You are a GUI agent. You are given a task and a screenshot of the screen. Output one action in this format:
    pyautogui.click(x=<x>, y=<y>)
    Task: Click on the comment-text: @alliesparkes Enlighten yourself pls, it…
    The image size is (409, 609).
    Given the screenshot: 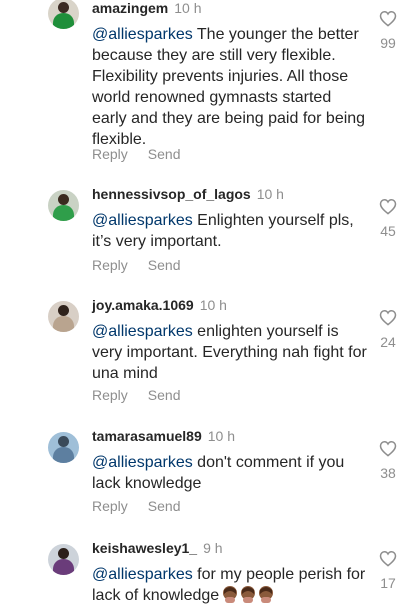 What is the action you would take?
    pyautogui.click(x=231, y=231)
    